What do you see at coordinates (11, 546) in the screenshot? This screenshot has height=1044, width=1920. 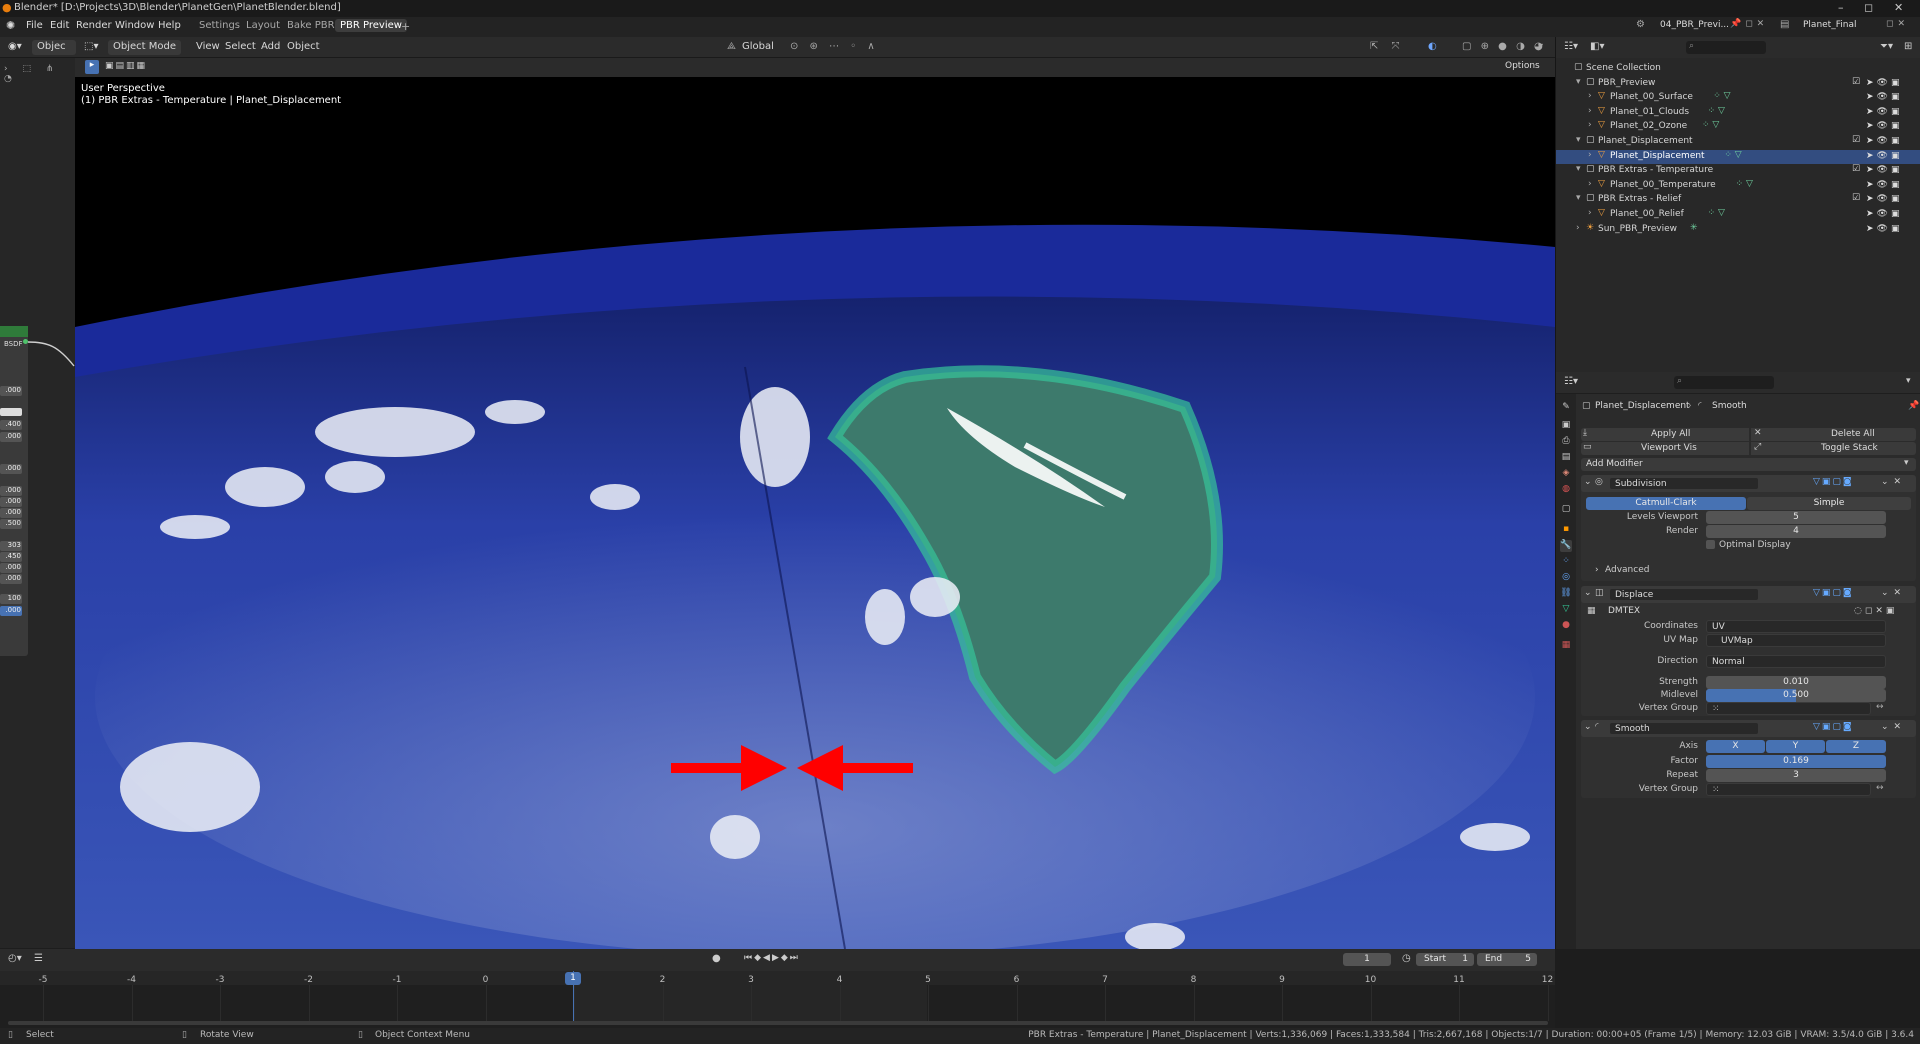 I see `node-value: 303` at bounding box center [11, 546].